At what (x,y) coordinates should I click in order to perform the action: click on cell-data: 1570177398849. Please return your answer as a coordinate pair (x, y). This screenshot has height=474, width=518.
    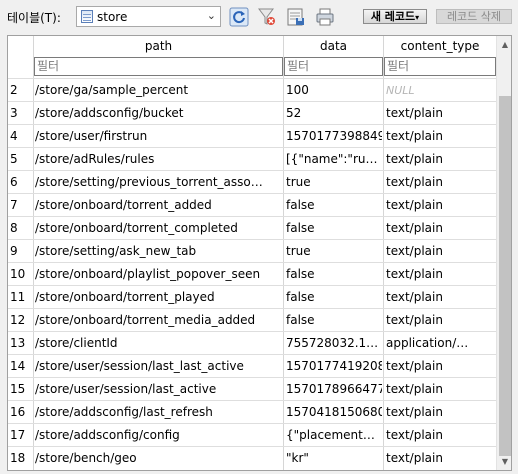
    Looking at the image, I should click on (334, 136).